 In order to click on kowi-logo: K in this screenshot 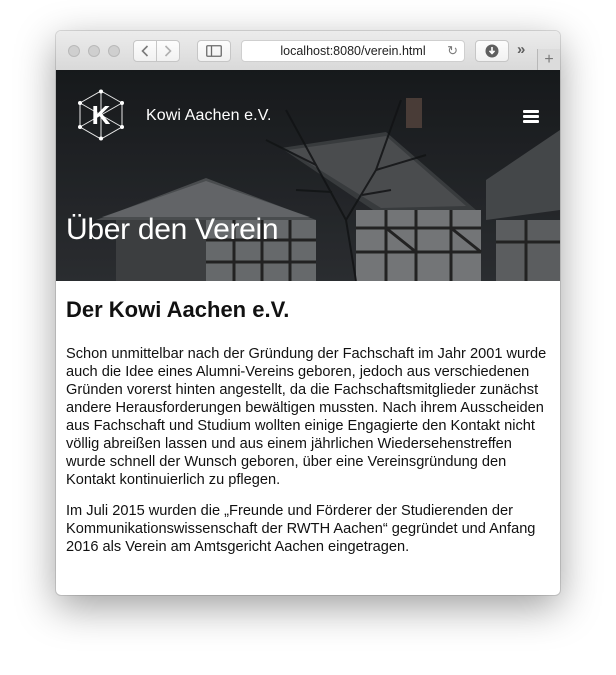, I will do `click(101, 115)`.